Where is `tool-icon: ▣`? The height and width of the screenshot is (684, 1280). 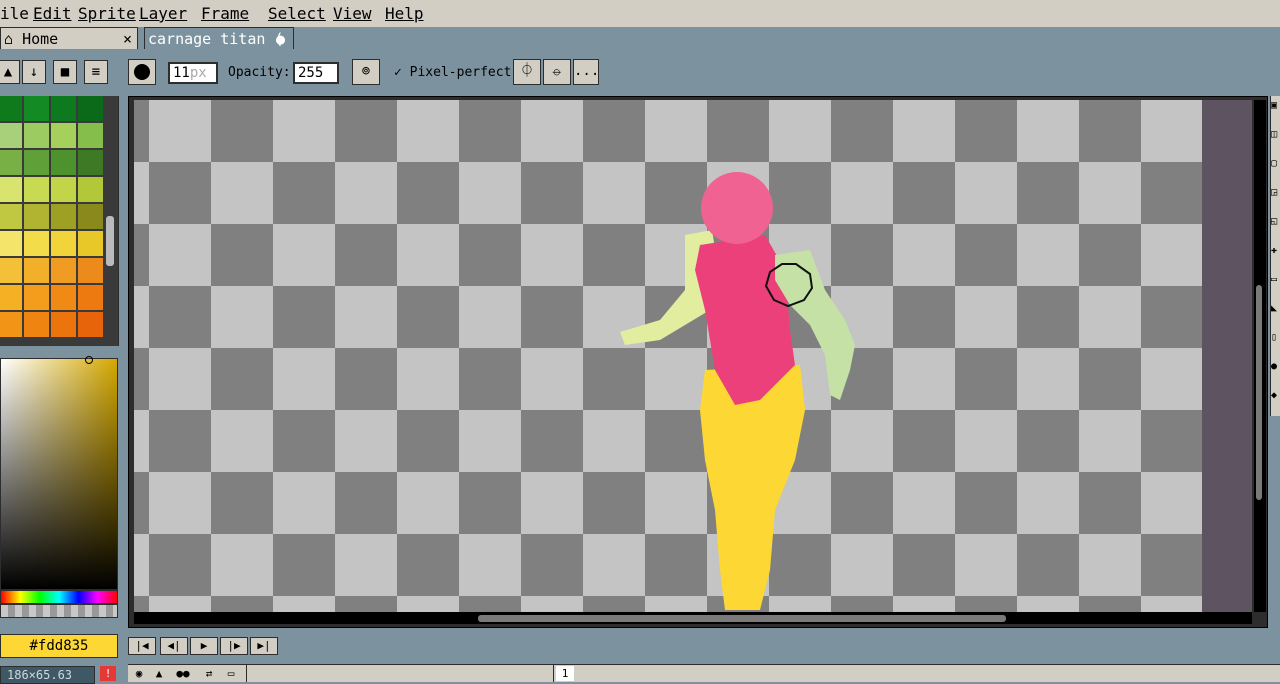 tool-icon: ▣ is located at coordinates (1274, 106).